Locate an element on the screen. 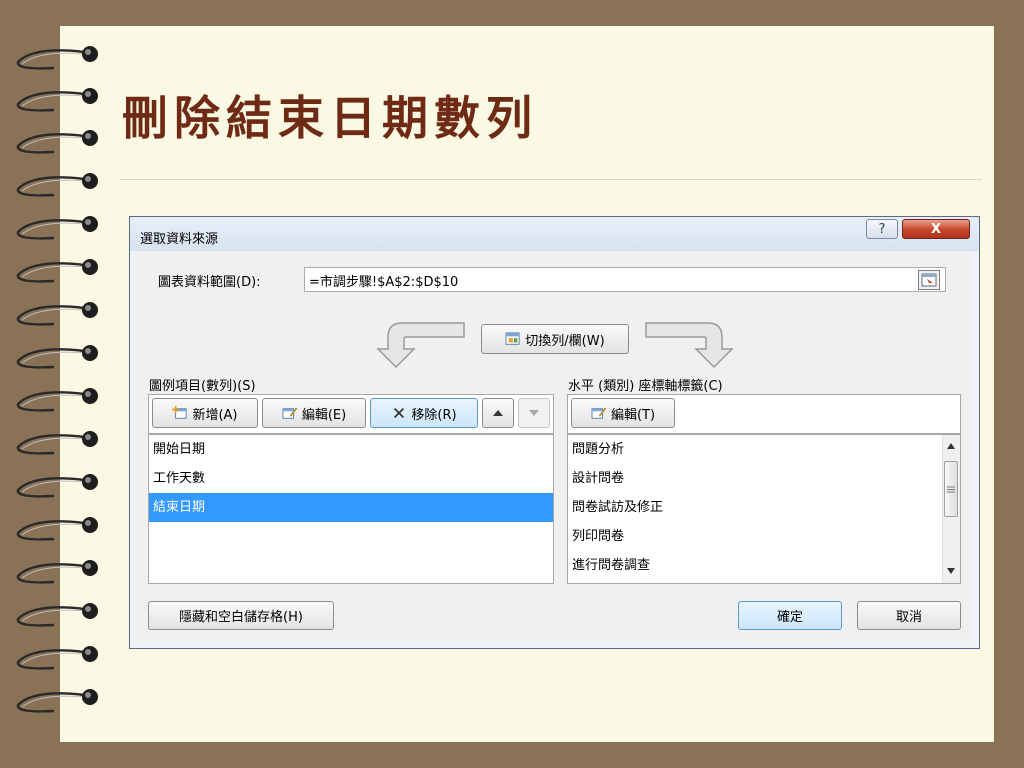 This screenshot has height=768, width=1024. chart-range-value: =市調步驟!$A$2:$D$10 is located at coordinates (384, 282).